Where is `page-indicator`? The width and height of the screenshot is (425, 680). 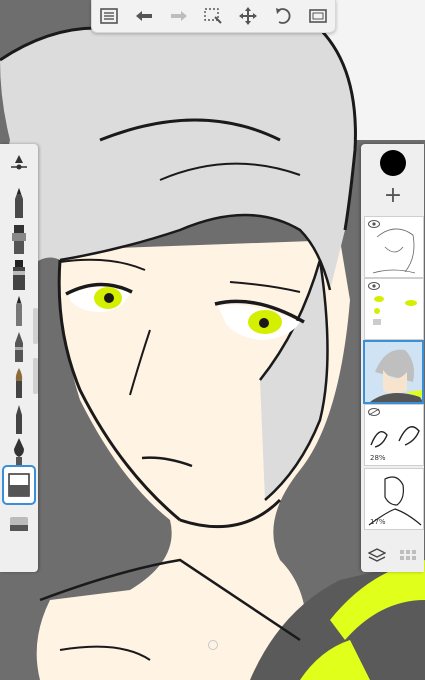 page-indicator is located at coordinates (213, 645).